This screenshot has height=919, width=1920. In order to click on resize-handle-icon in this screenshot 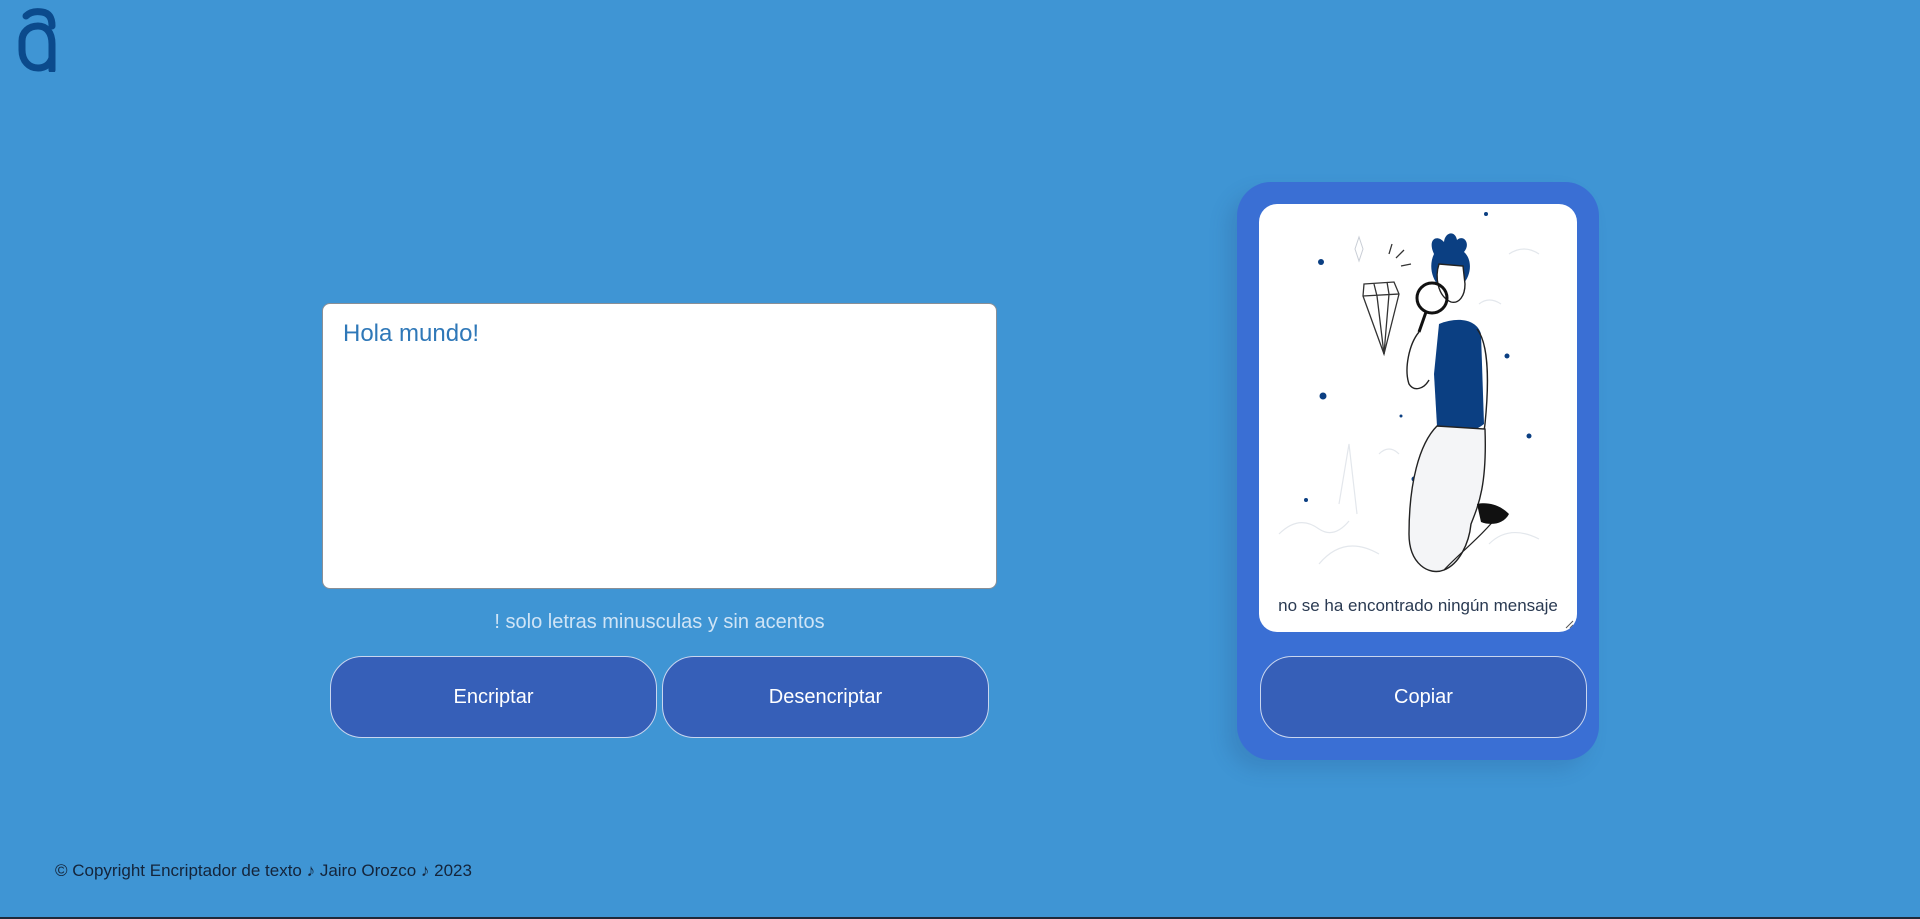, I will do `click(1569, 624)`.